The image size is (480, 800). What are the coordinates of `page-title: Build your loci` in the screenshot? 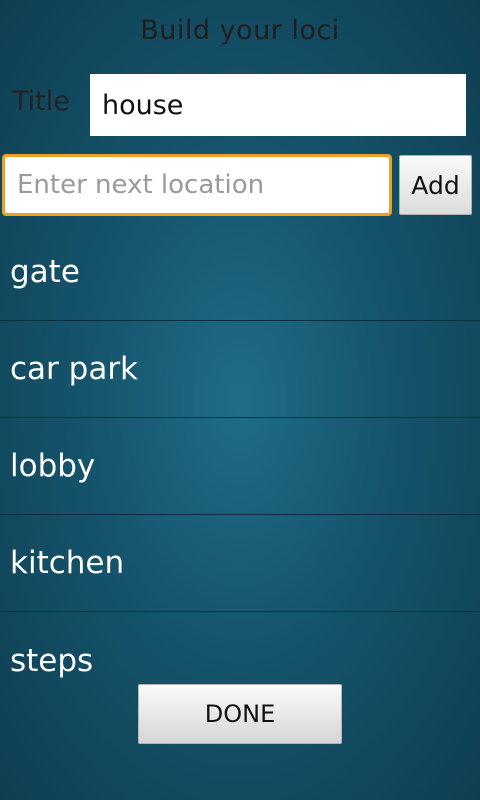 It's located at (240, 30).